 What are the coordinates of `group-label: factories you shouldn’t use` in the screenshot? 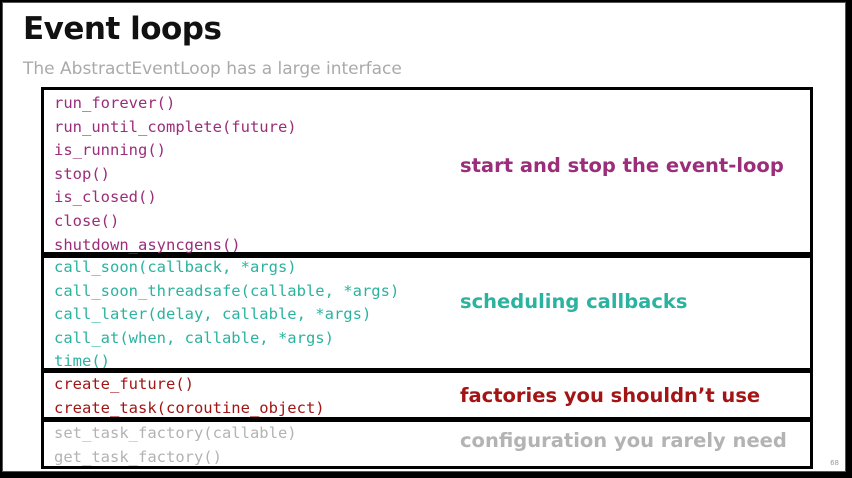 It's located at (610, 395).